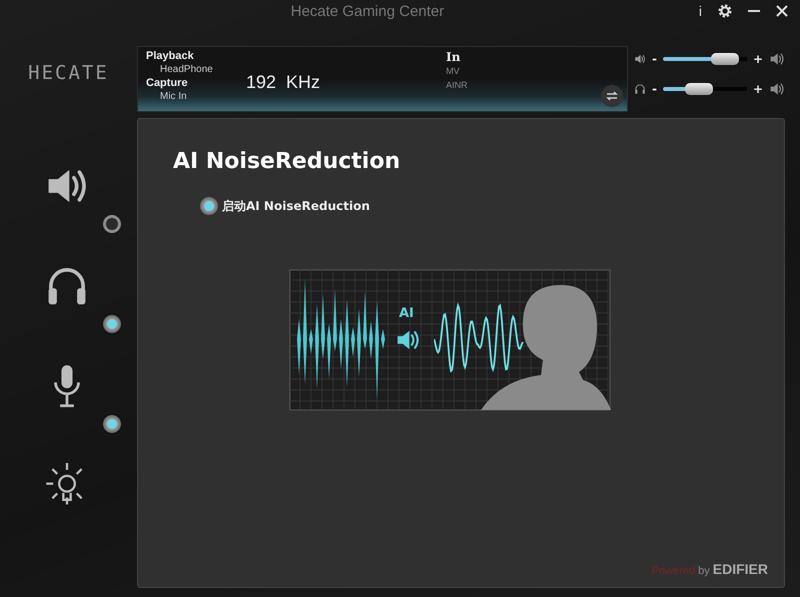  I want to click on gear-icon, so click(725, 11).